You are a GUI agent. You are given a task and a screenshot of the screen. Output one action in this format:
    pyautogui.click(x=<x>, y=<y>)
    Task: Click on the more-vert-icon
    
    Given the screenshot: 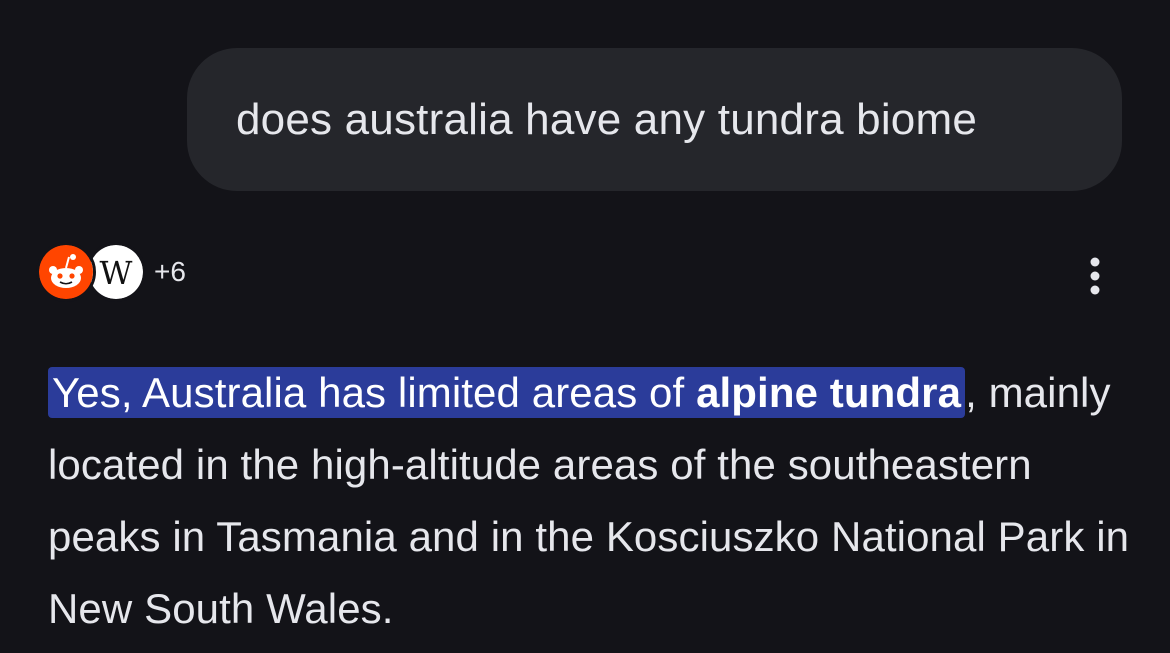 What is the action you would take?
    pyautogui.click(x=1095, y=276)
    